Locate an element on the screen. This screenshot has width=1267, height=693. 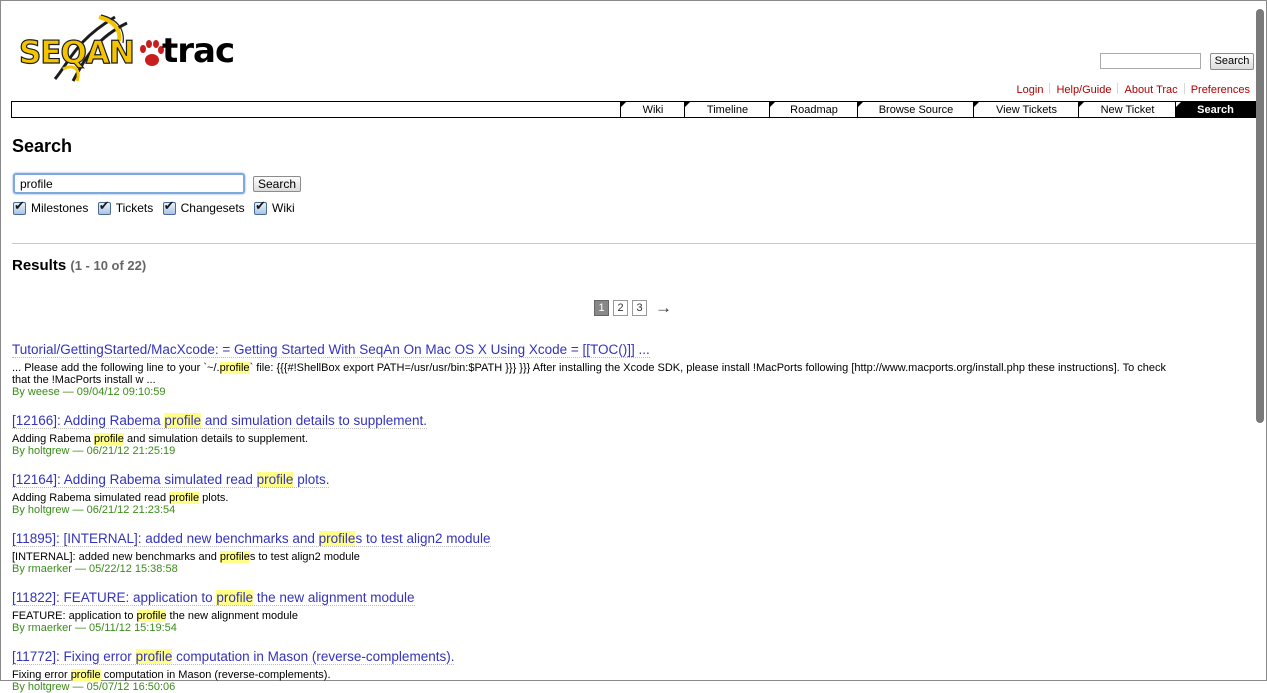
vertical-scrollbar is located at coordinates (1260, 216).